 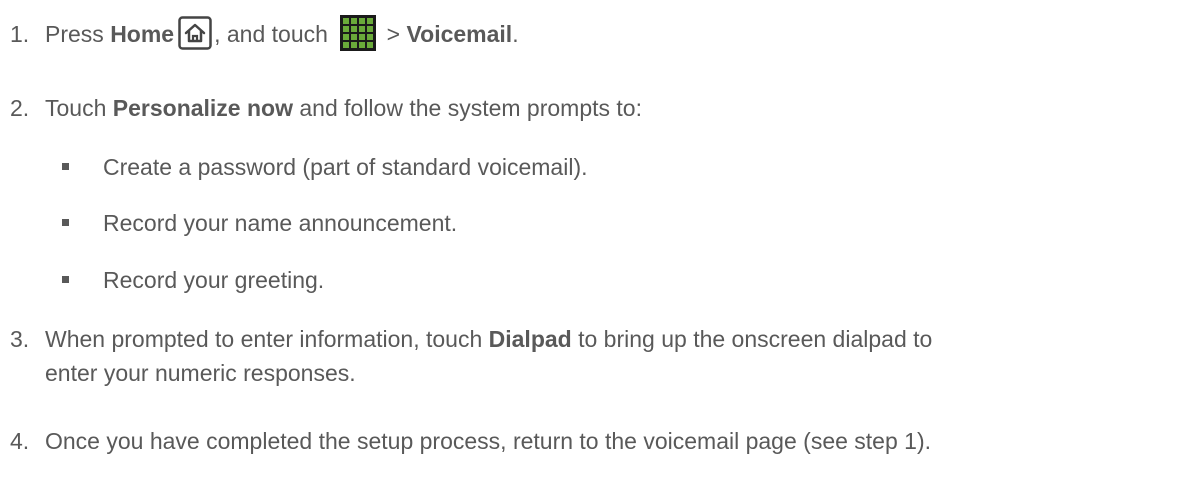 I want to click on step-text: Touch, so click(x=79, y=108).